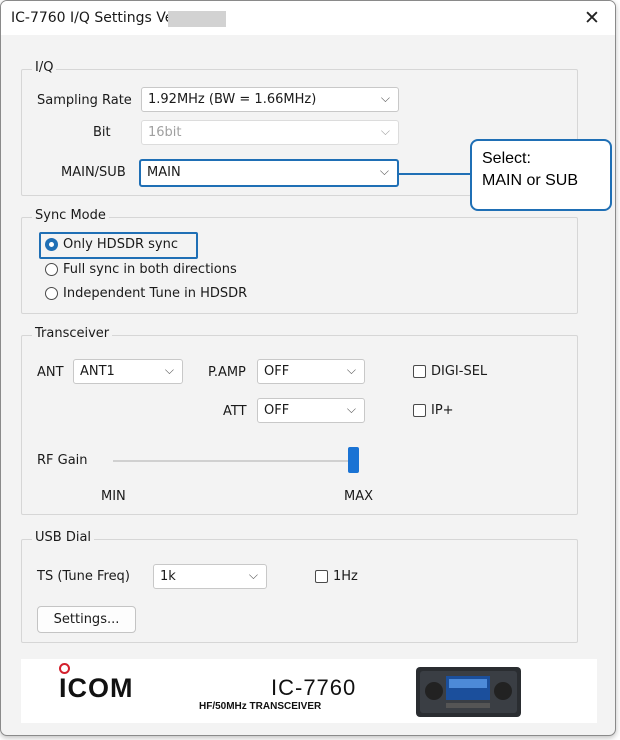 The image size is (620, 740). What do you see at coordinates (70, 215) in the screenshot?
I see `sync-mode-legend: Sync Mode` at bounding box center [70, 215].